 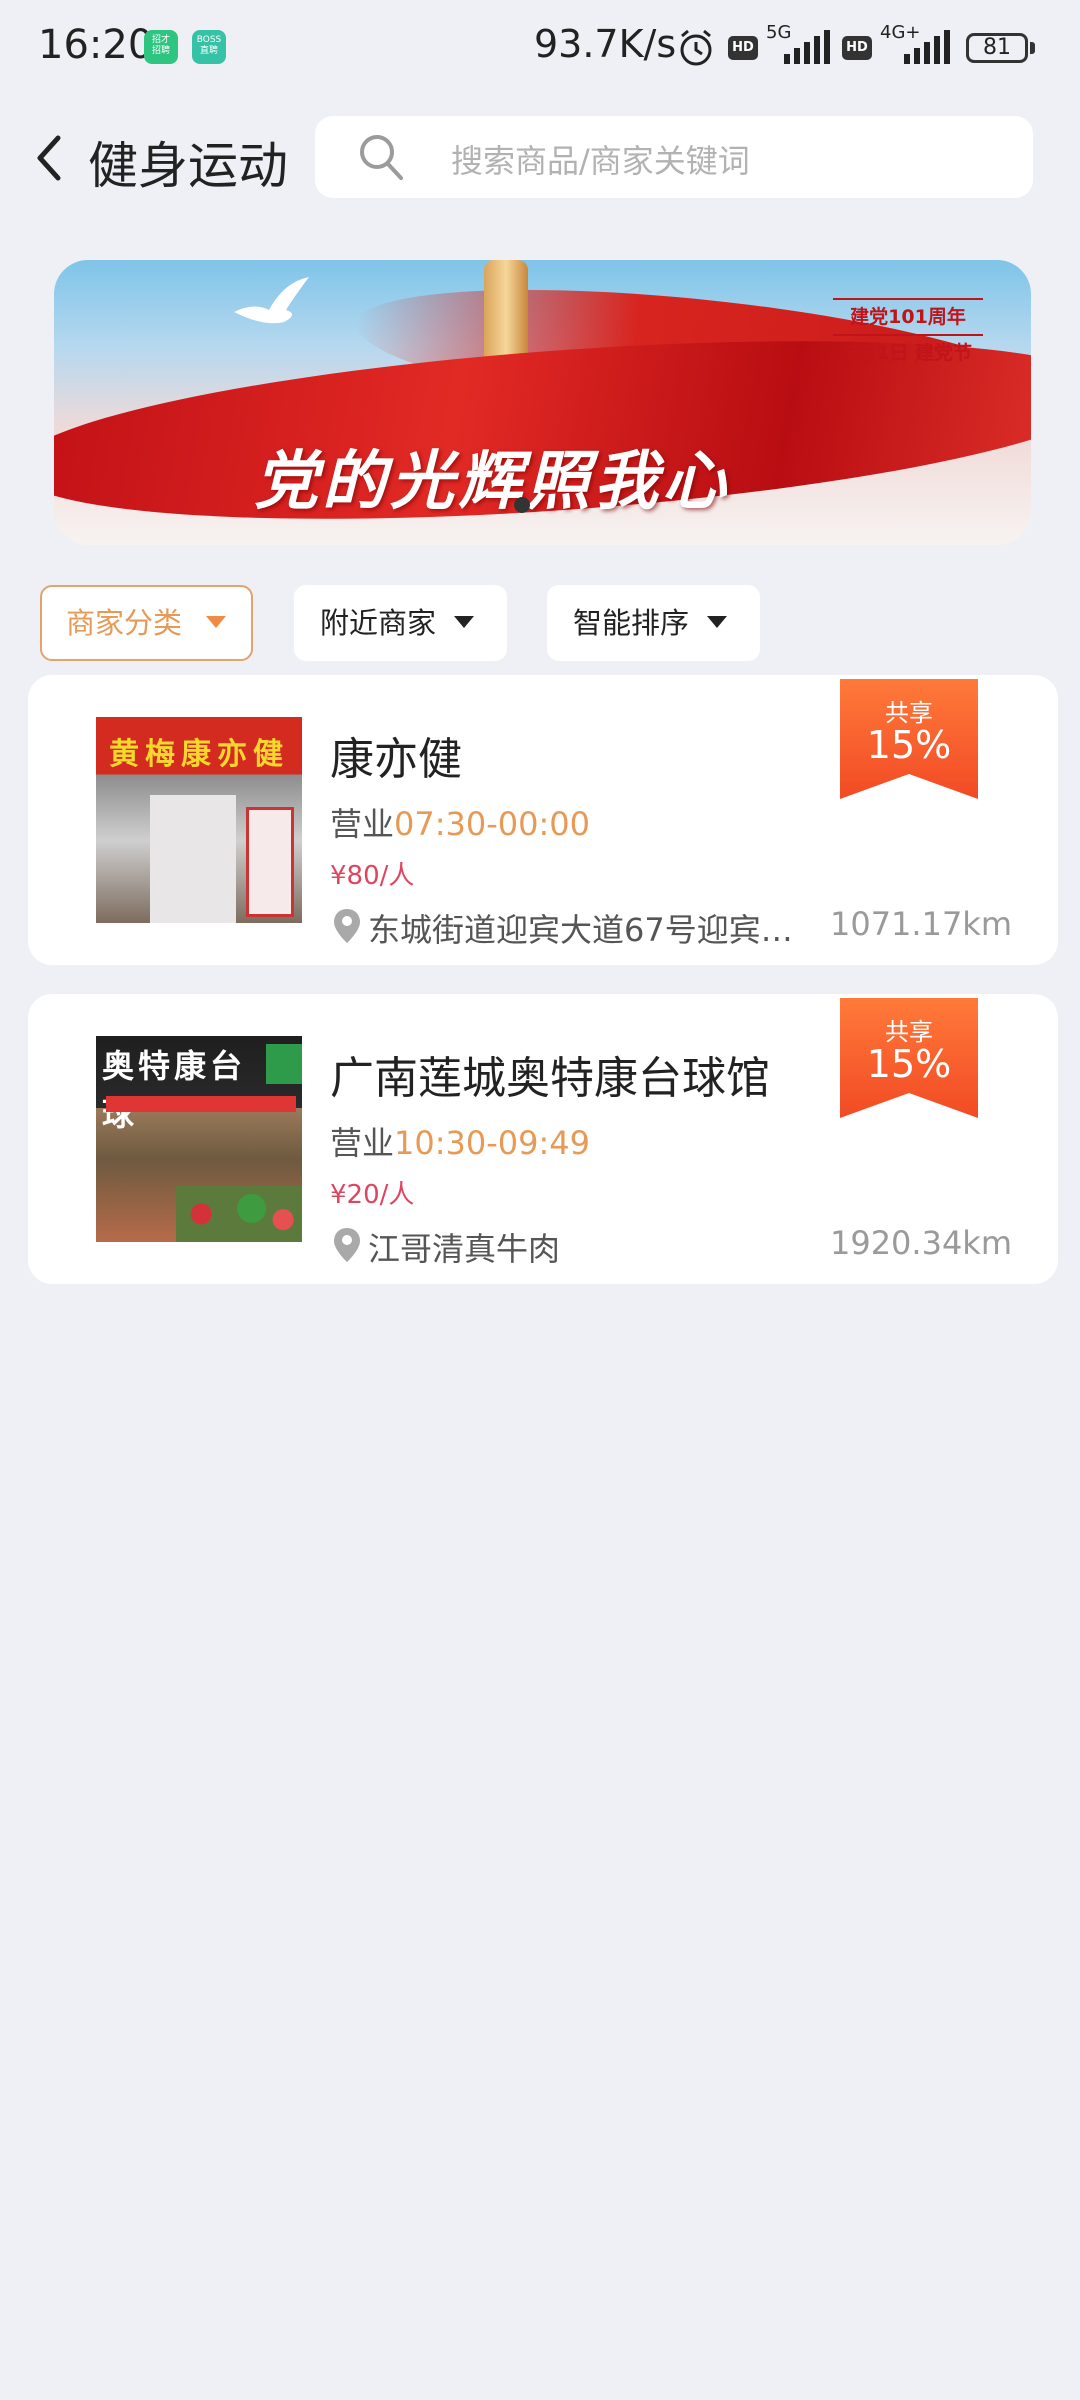 I want to click on banner-tag-line-1: 建党101周年, so click(x=908, y=317).